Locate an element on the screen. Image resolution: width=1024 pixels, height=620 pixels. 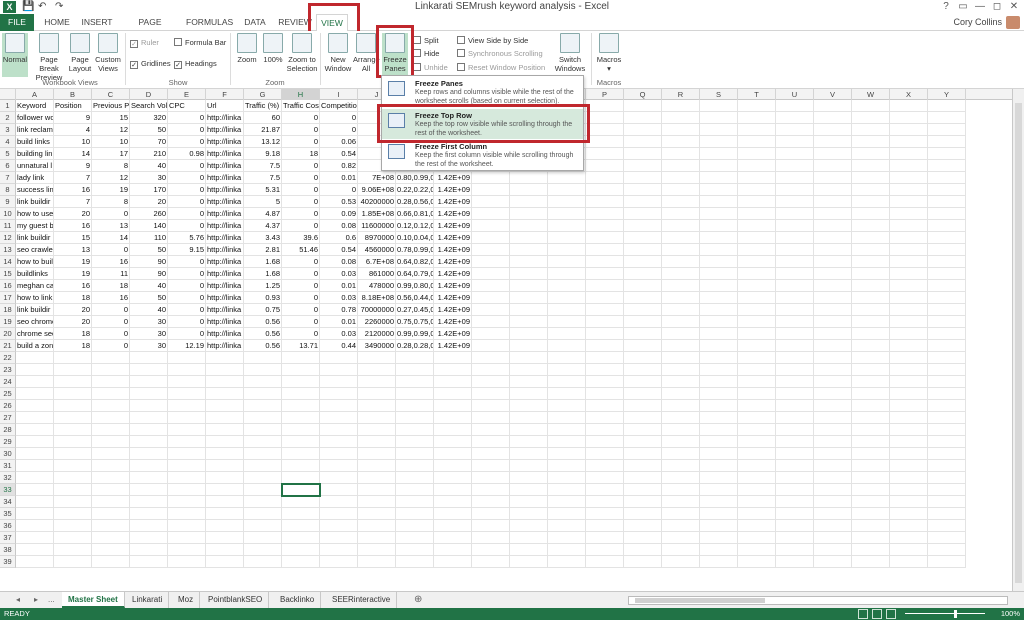
row-header: 7 is located at coordinates (8, 178).